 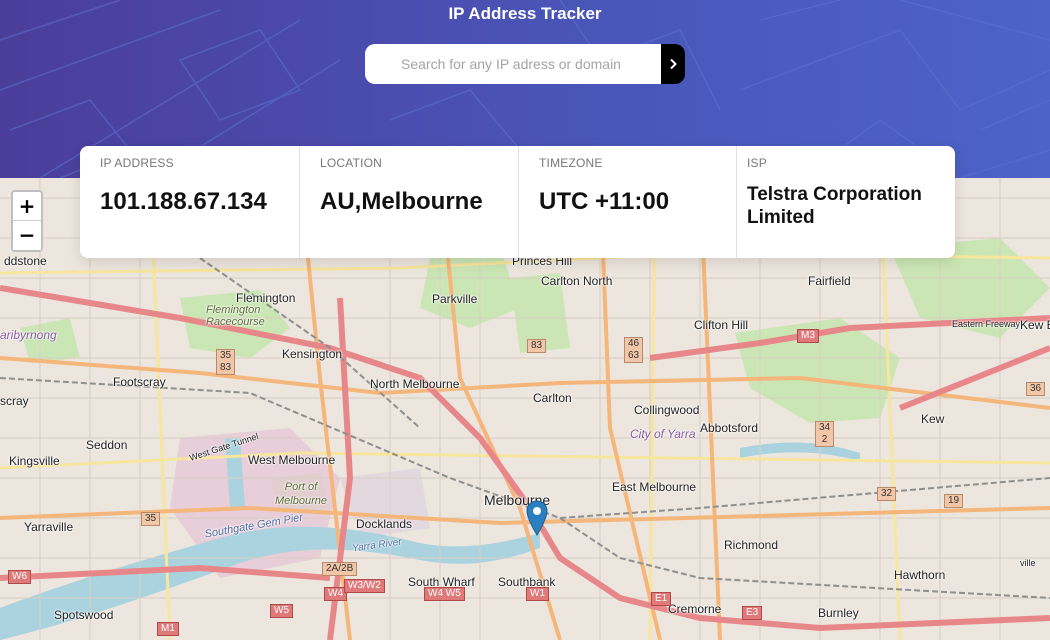 I want to click on info-timezone: TIMEZONE UTC +11:00, so click(x=628, y=202).